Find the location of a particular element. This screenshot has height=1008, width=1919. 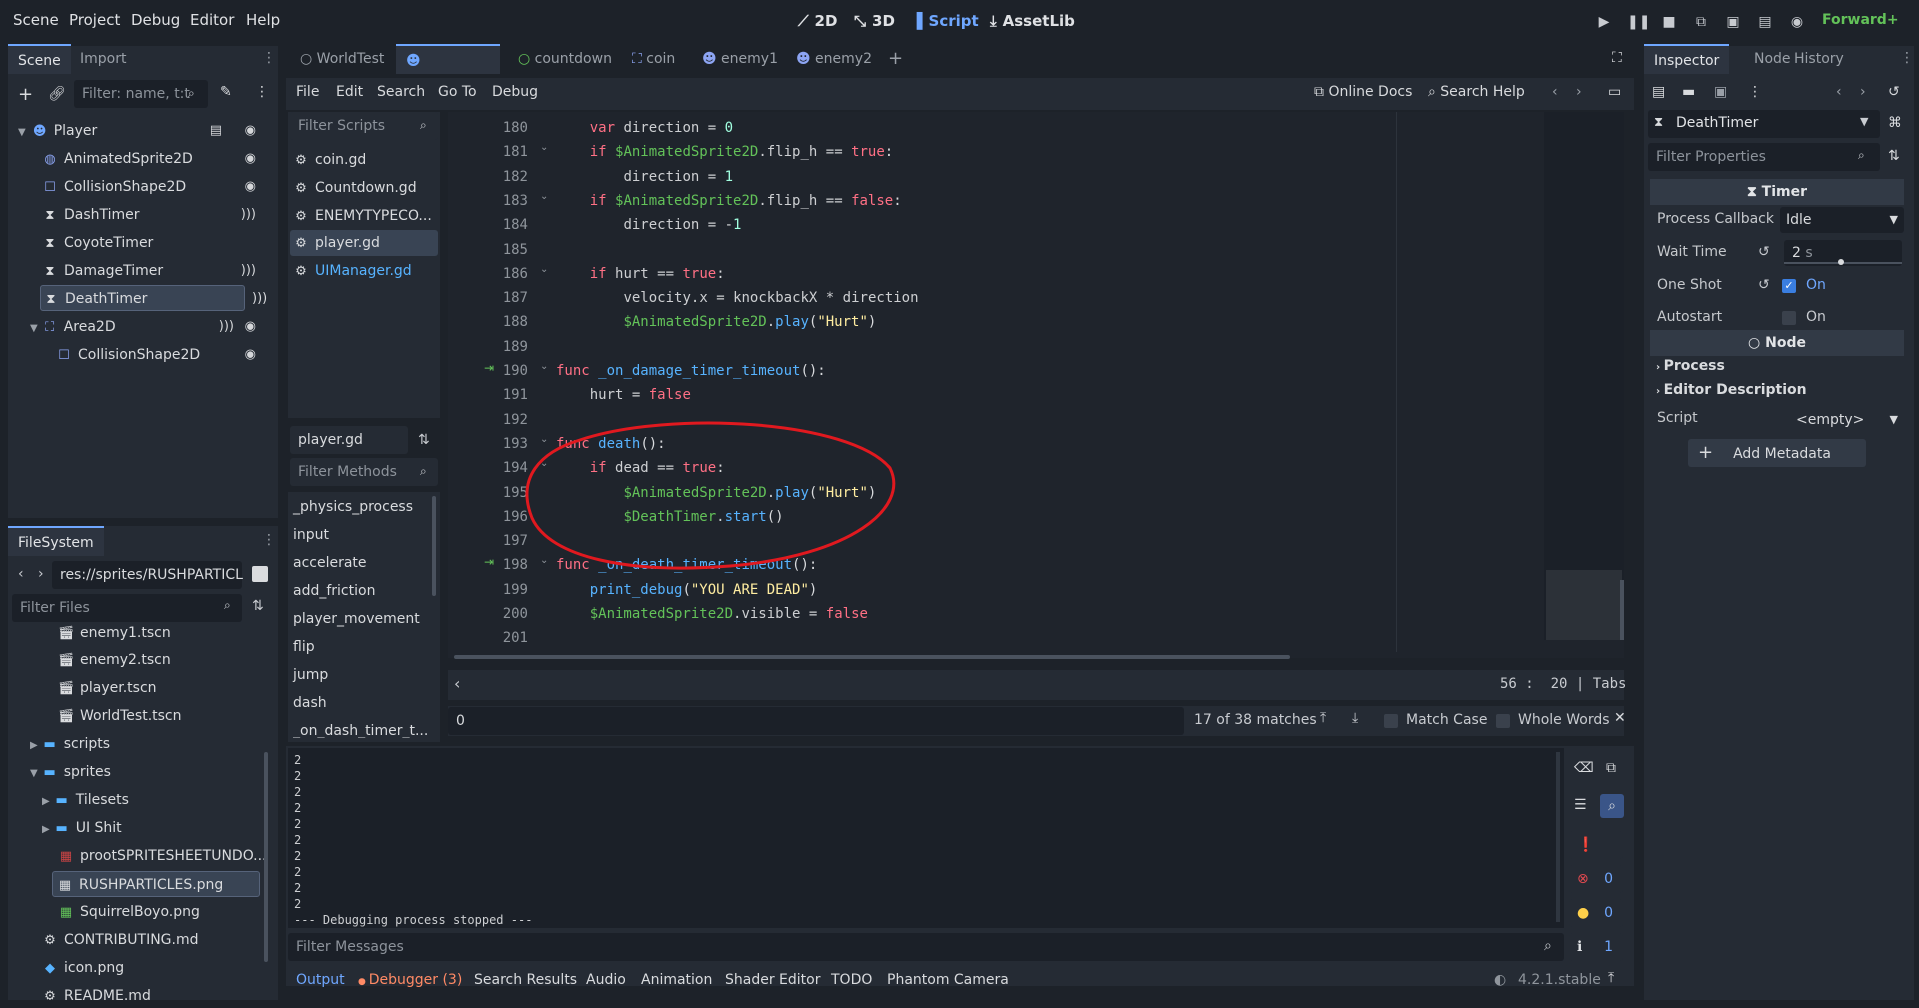

next-script-icon: › is located at coordinates (1579, 92).